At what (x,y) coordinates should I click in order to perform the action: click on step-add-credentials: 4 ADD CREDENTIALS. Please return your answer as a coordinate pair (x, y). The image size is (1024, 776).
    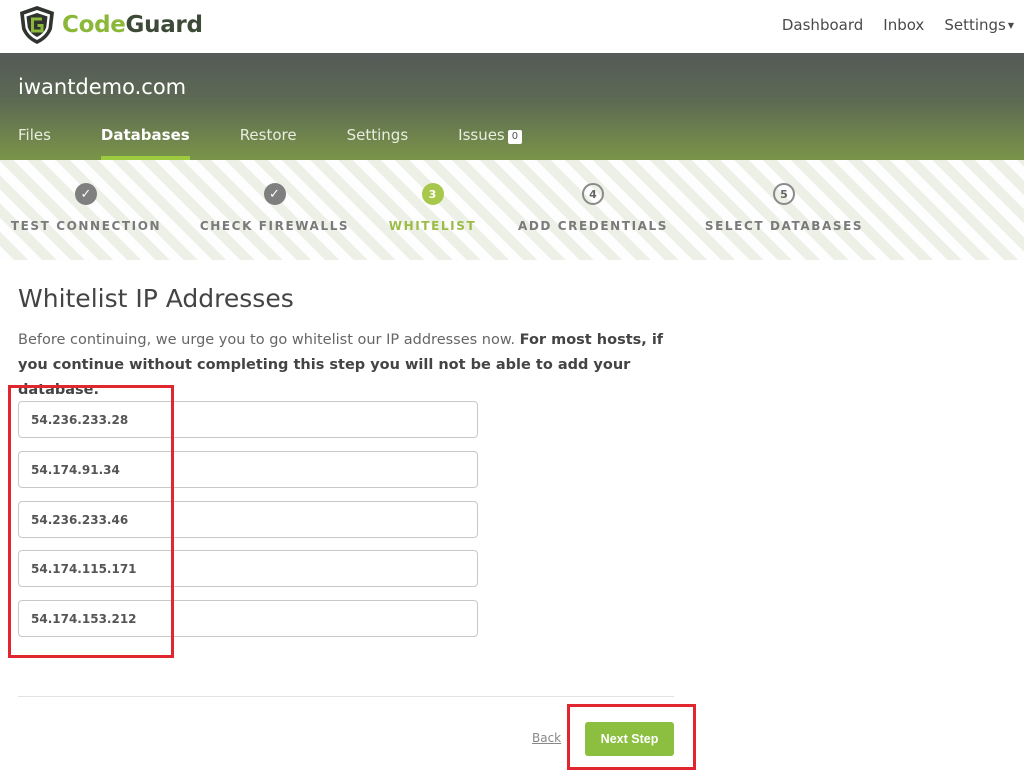
    Looking at the image, I should click on (592, 208).